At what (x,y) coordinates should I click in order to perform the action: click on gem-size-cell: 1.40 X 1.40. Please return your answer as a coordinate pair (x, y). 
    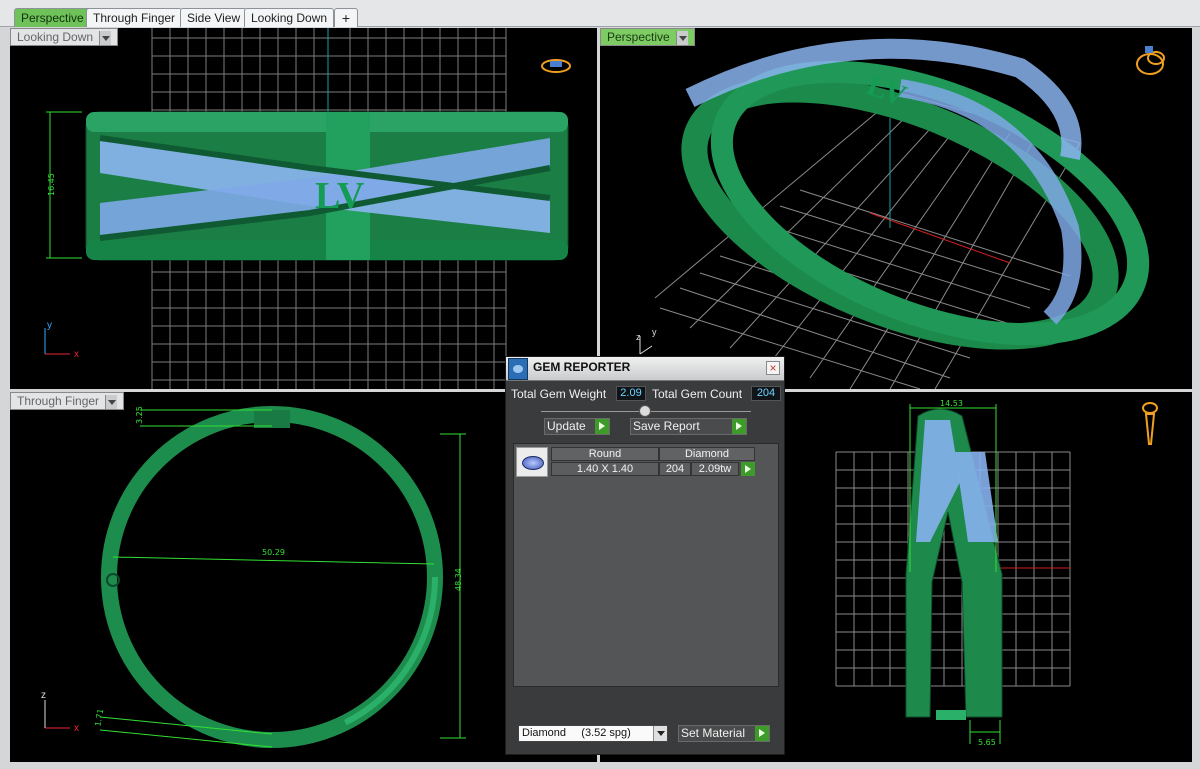
    Looking at the image, I should click on (605, 469).